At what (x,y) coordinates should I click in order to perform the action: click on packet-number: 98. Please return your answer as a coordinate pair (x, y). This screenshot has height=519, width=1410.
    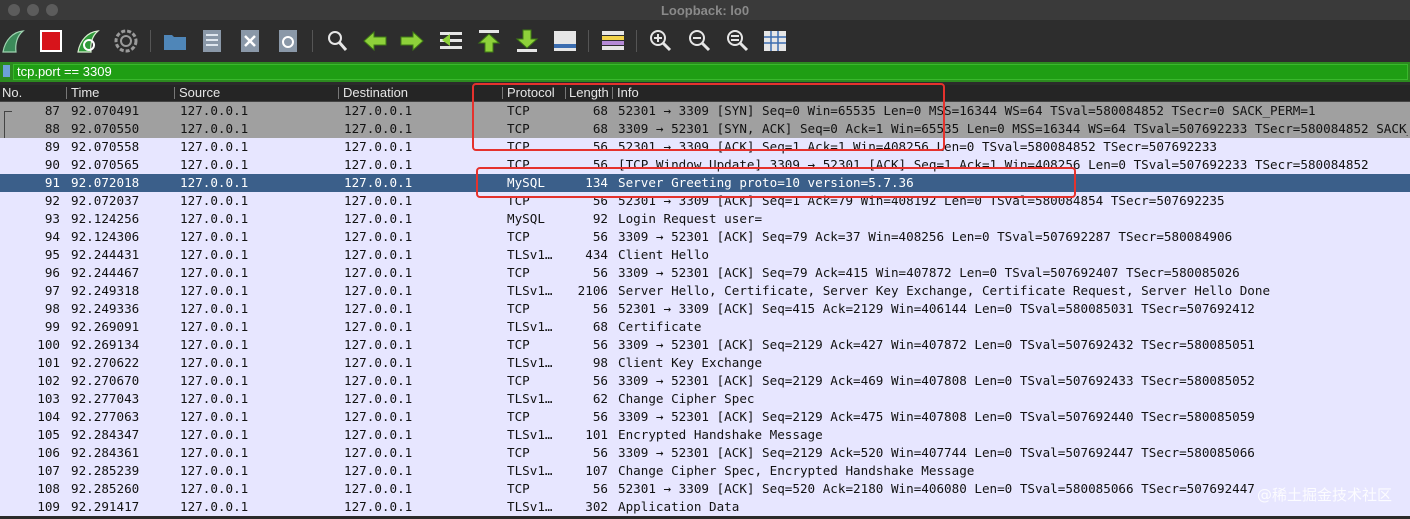
    Looking at the image, I should click on (52, 308).